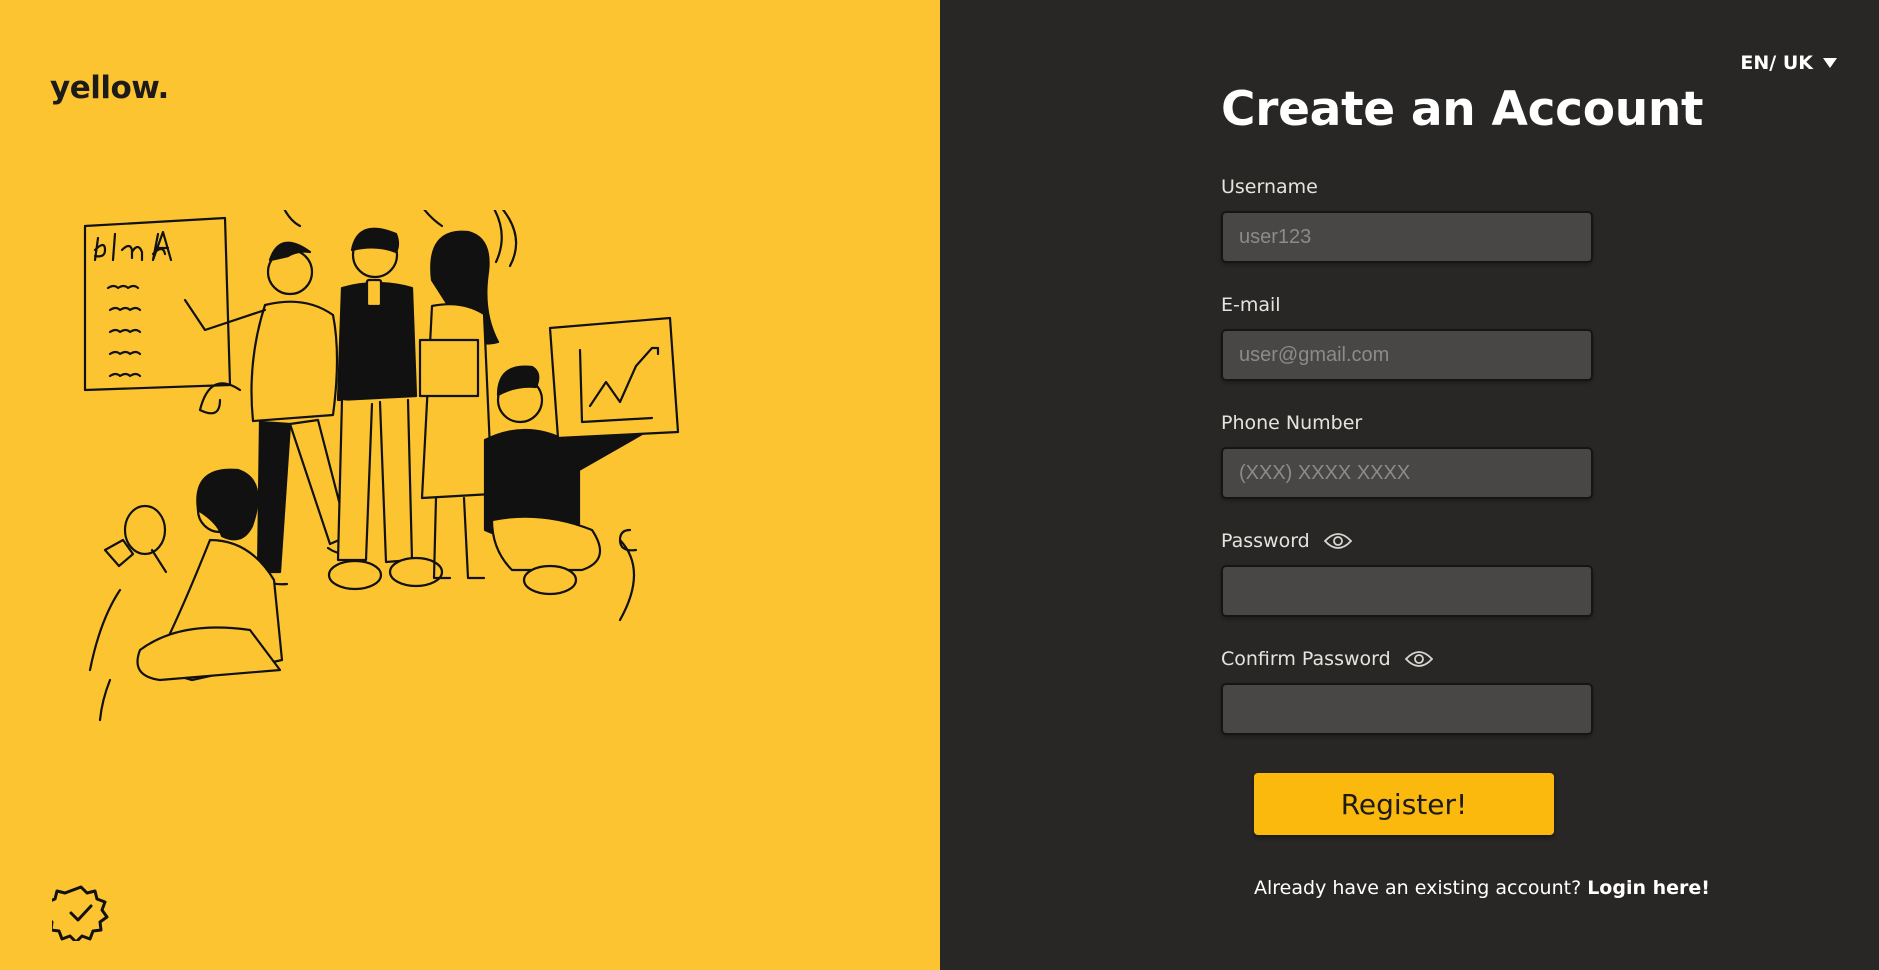 The height and width of the screenshot is (970, 1879). Describe the element at coordinates (1648, 888) in the screenshot. I see `login-link: Login here!` at that location.